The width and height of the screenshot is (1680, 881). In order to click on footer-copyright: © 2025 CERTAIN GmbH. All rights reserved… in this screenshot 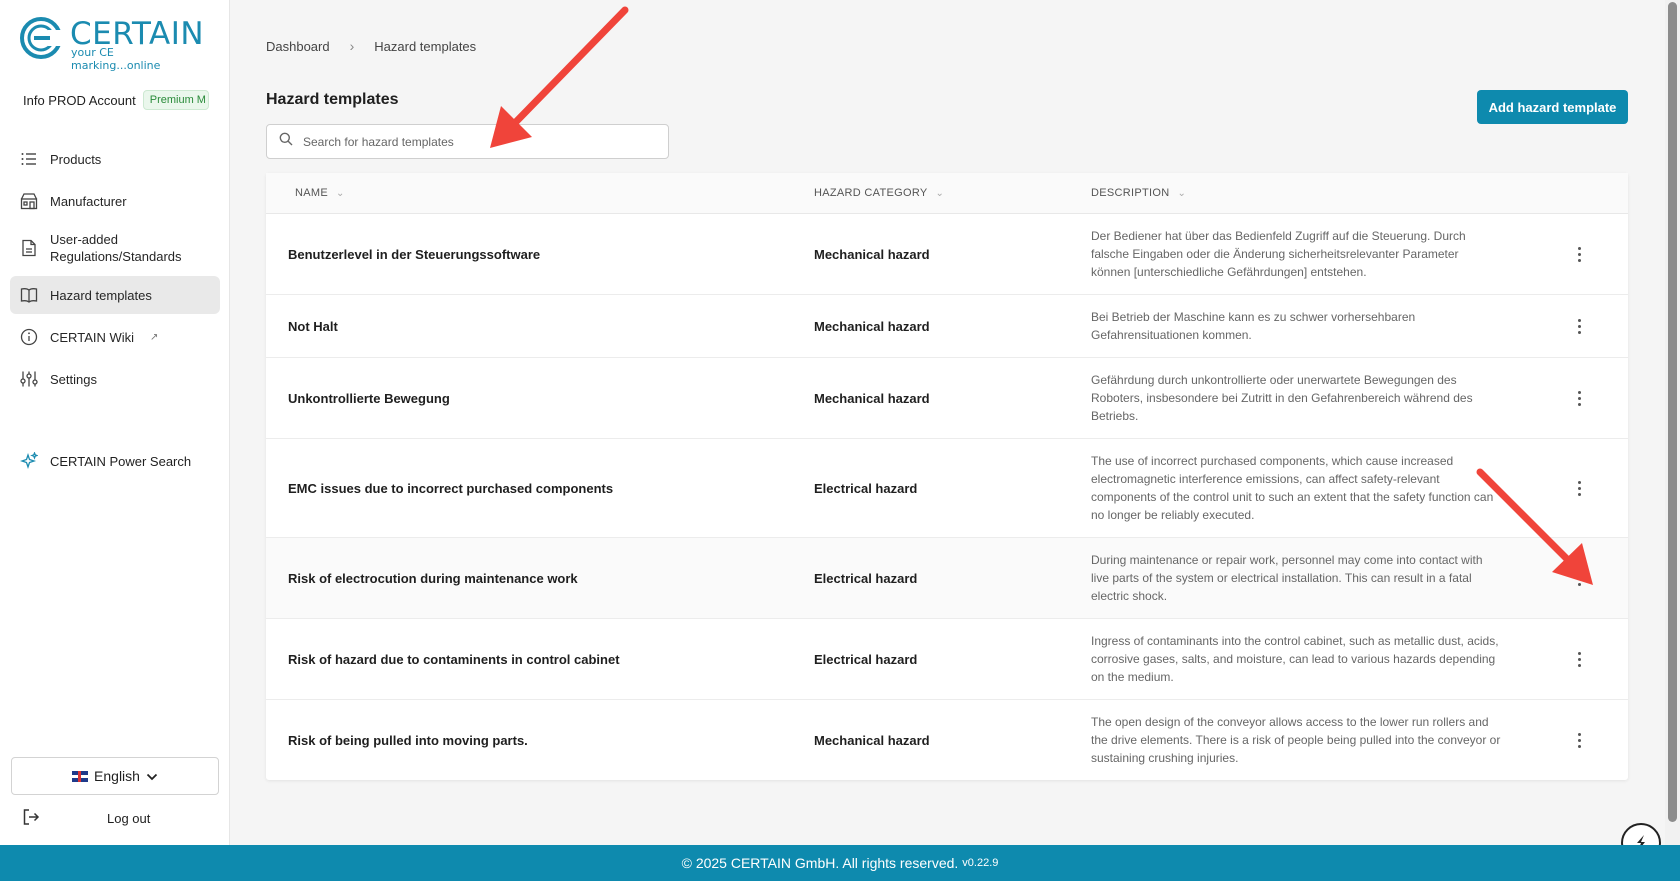, I will do `click(820, 863)`.